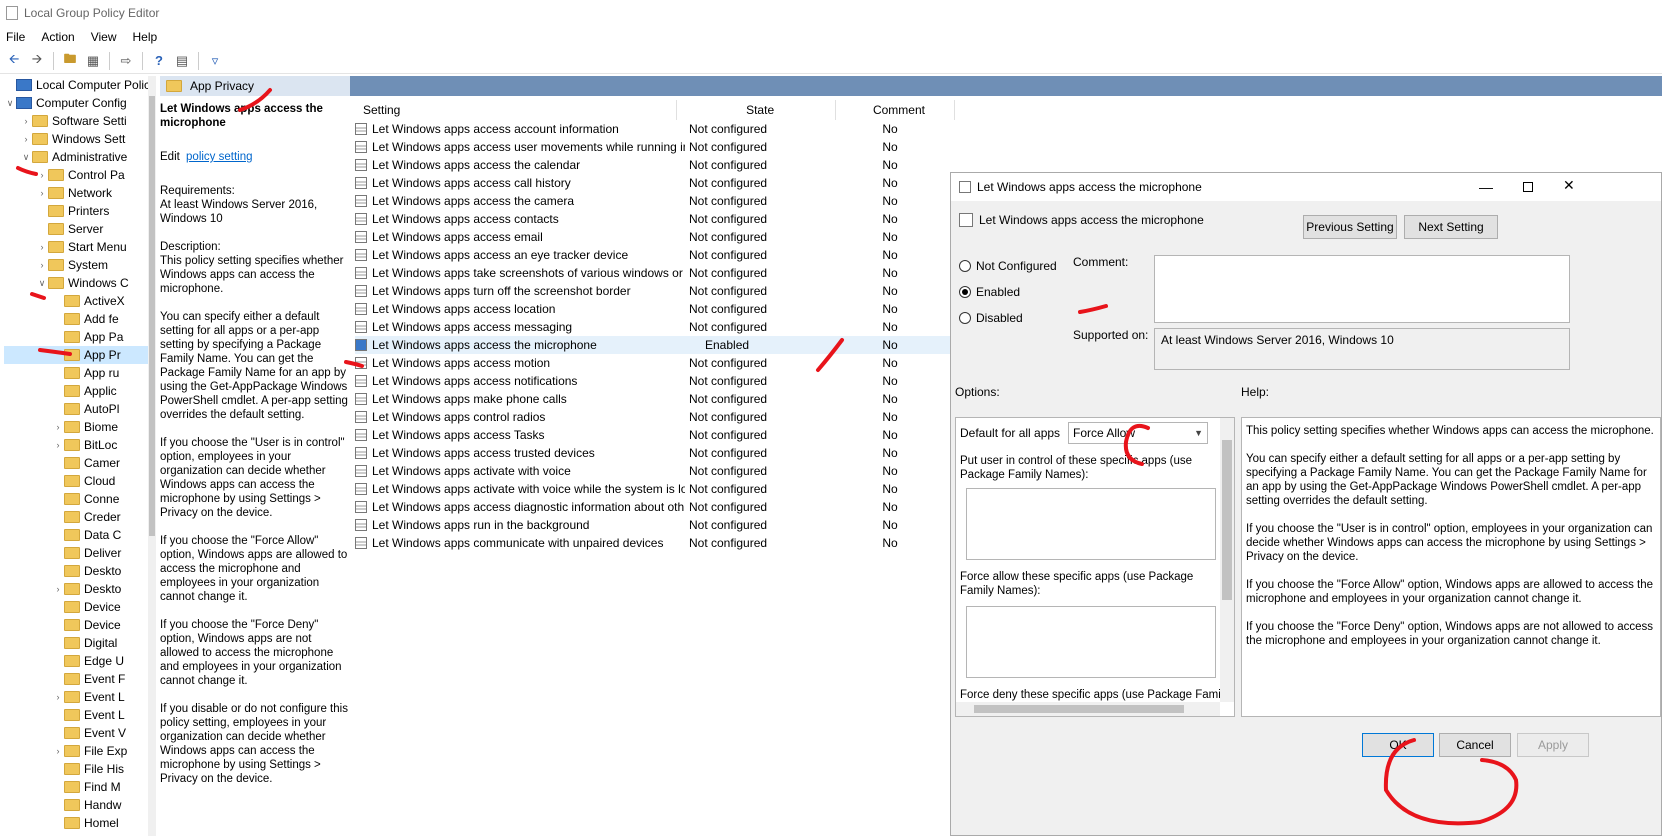 The width and height of the screenshot is (1662, 836). I want to click on options-vscrollbar, so click(1227, 560).